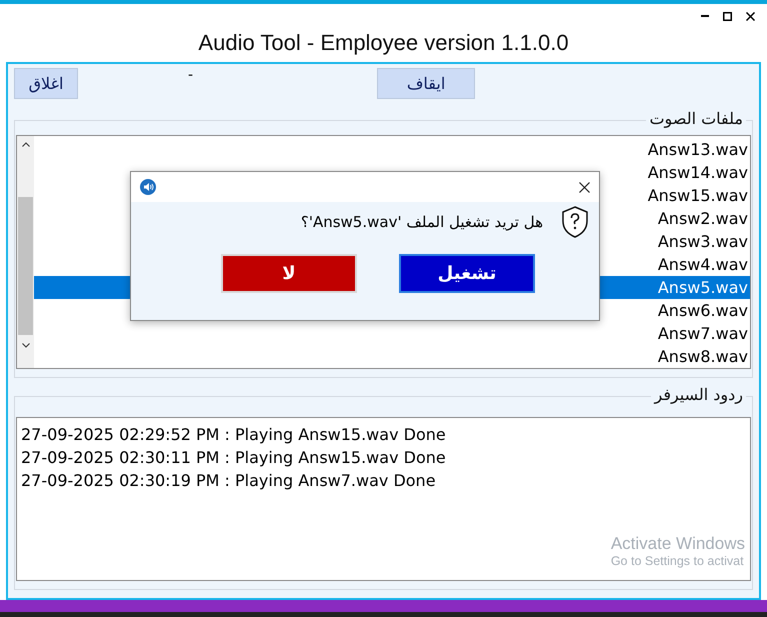  What do you see at coordinates (575, 222) in the screenshot?
I see `shield-question-icon` at bounding box center [575, 222].